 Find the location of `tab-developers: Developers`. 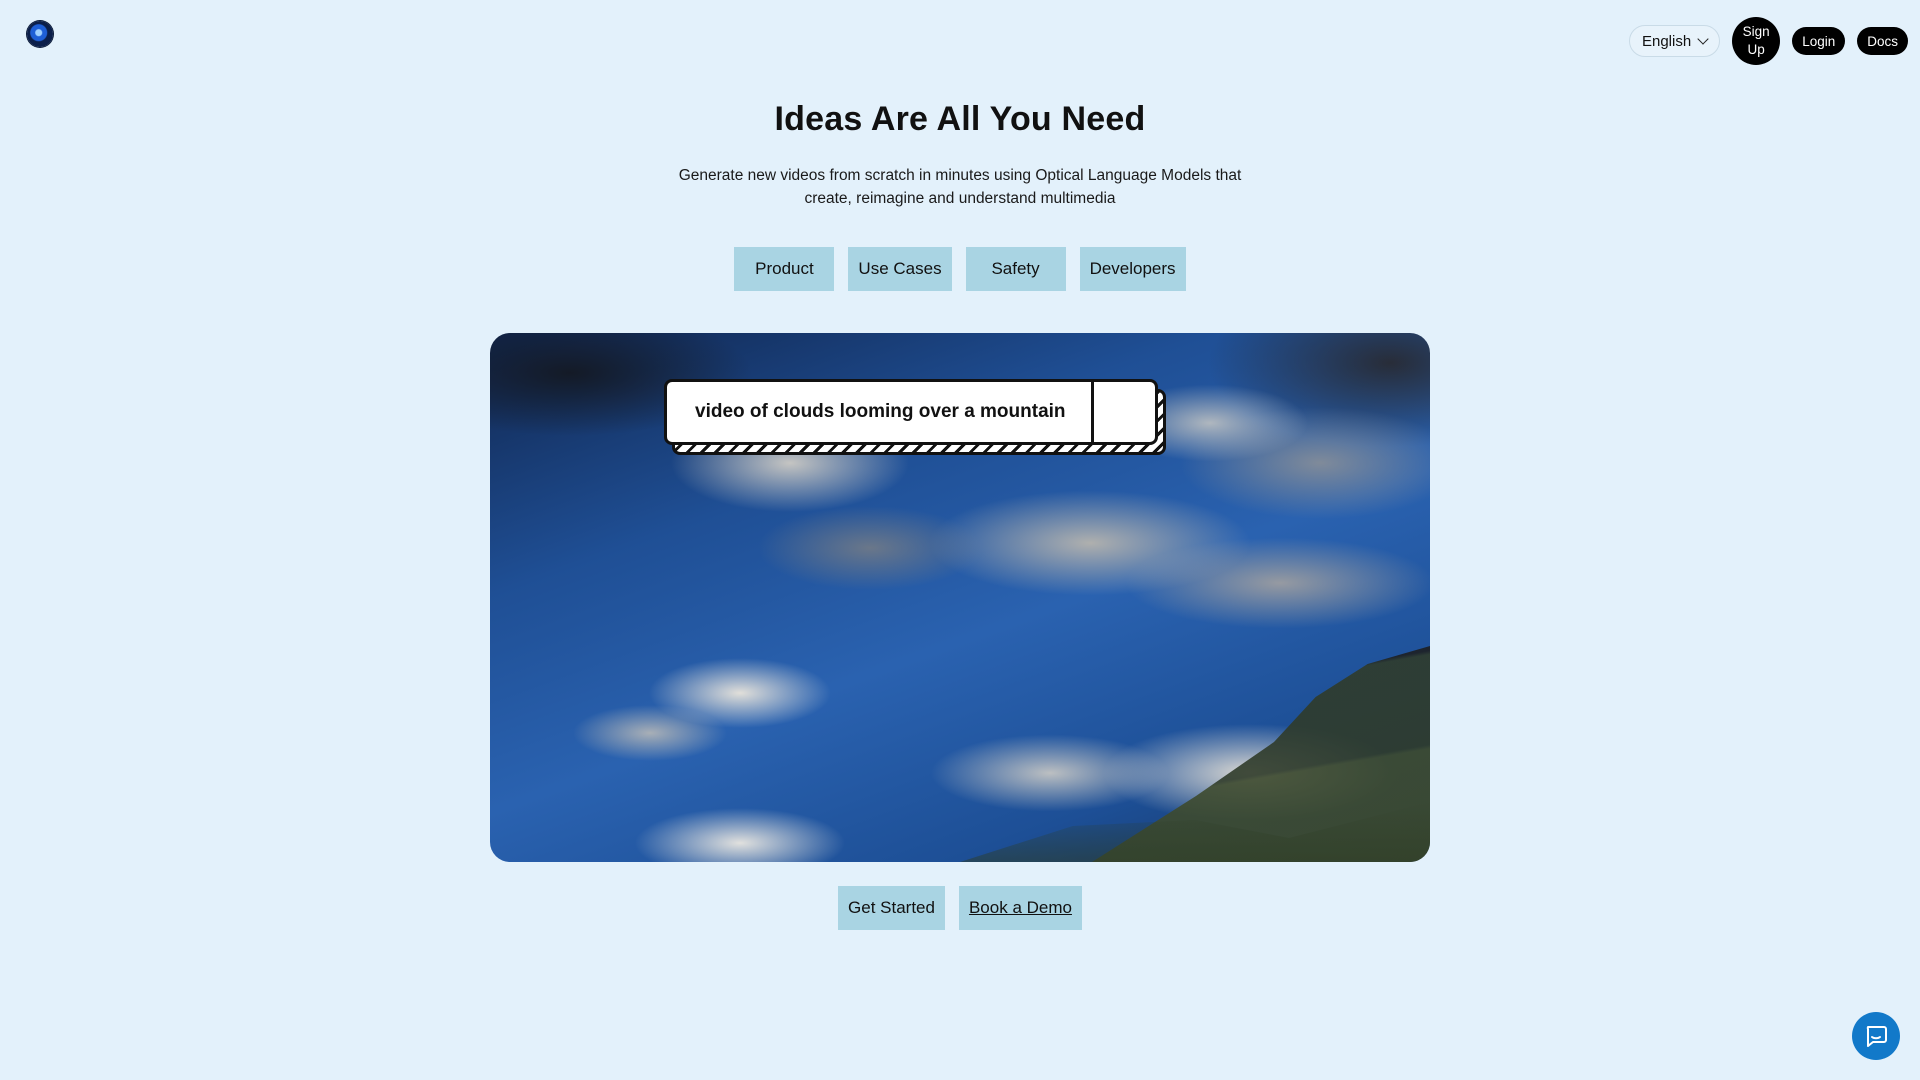

tab-developers: Developers is located at coordinates (1132, 269).